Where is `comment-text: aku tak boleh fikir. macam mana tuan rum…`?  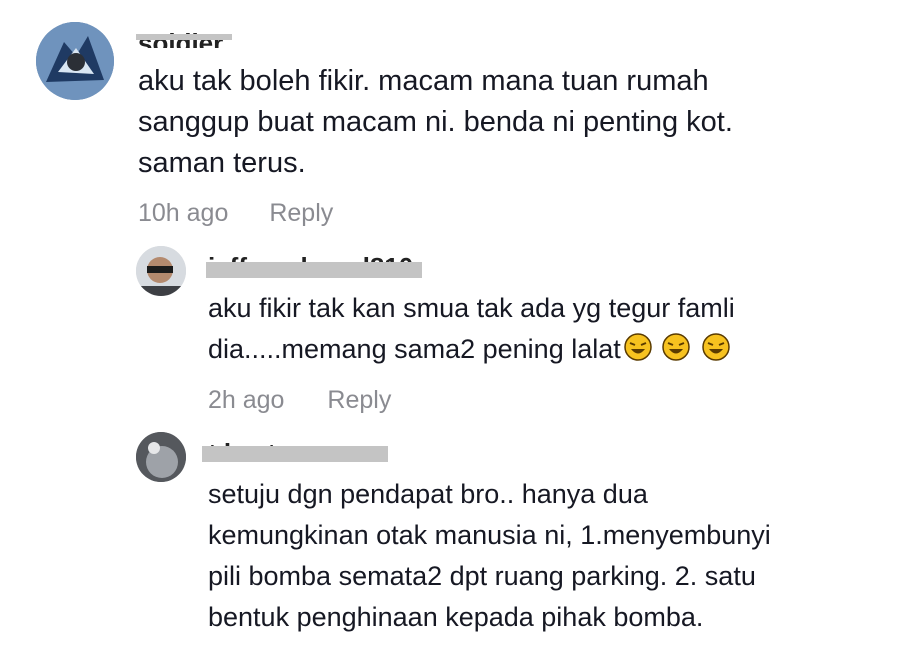
comment-text: aku tak boleh fikir. macam mana tuan rum… is located at coordinates (435, 122).